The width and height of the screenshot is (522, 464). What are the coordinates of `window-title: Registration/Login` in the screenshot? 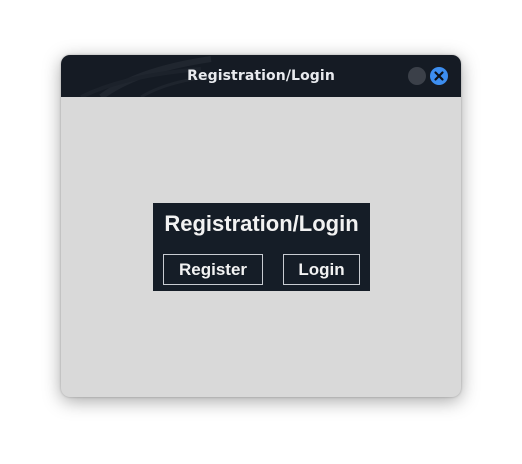 It's located at (261, 76).